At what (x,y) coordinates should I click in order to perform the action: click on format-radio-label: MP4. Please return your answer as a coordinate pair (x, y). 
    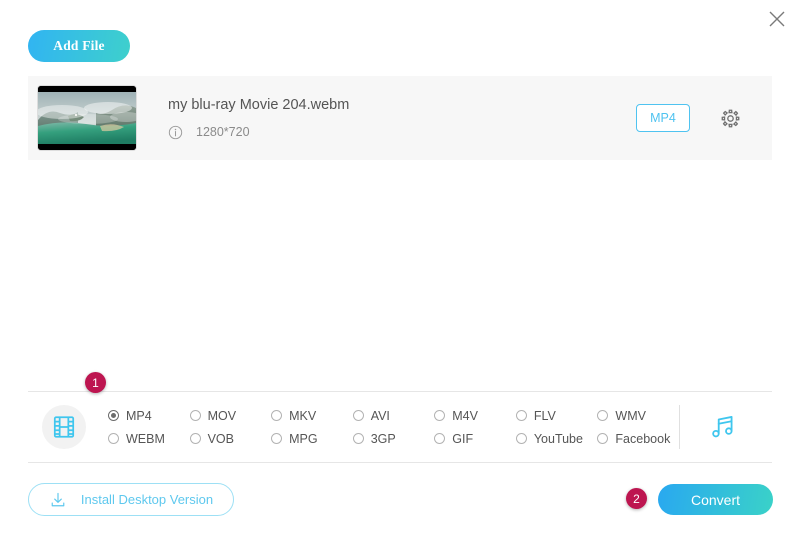
    Looking at the image, I should click on (139, 415).